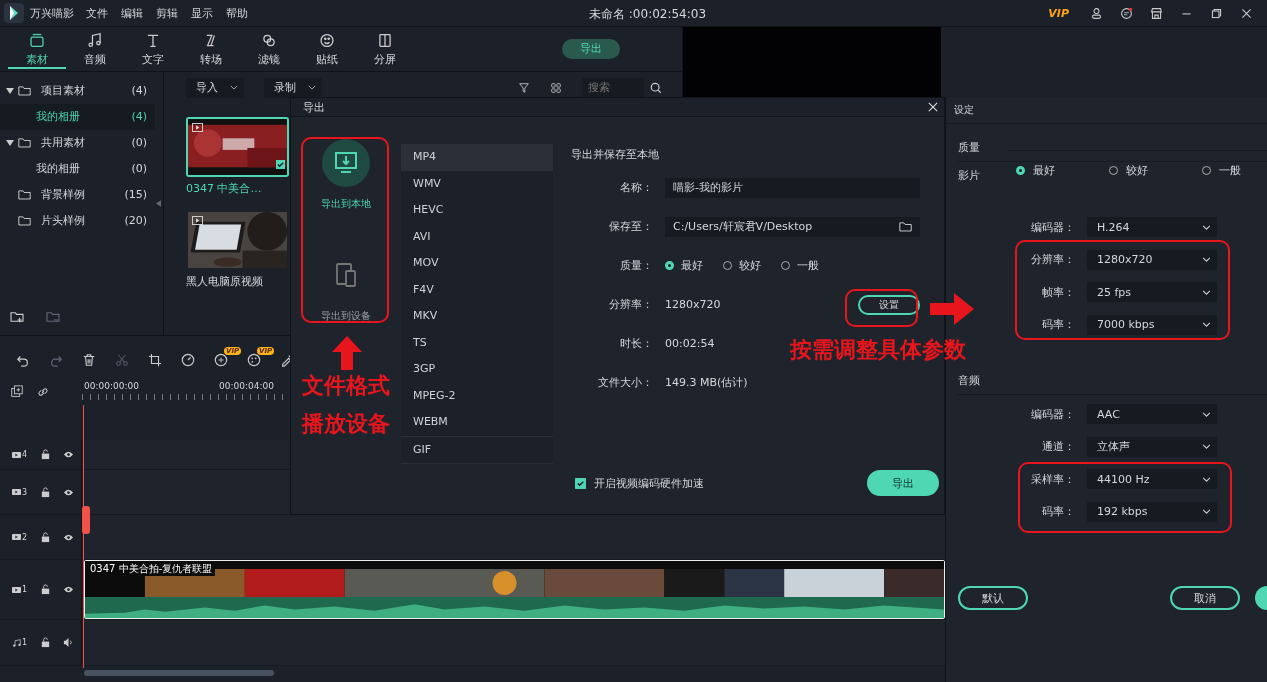 Image resolution: width=1267 pixels, height=682 pixels. I want to click on import-dropdown: 导入, so click(215, 87).